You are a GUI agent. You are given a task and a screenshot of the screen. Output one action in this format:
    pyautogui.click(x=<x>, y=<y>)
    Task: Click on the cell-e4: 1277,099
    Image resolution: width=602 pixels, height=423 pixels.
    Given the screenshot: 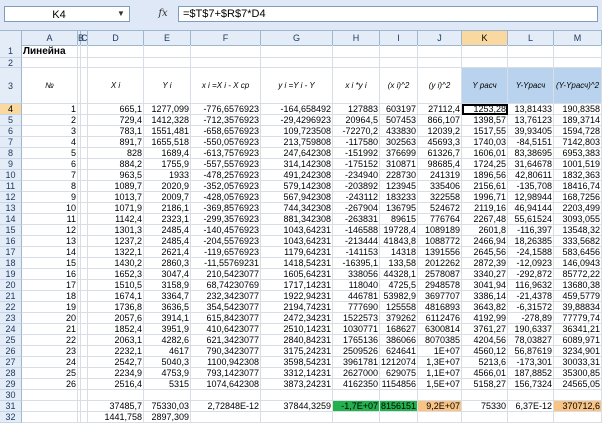 What is the action you would take?
    pyautogui.click(x=167, y=109)
    